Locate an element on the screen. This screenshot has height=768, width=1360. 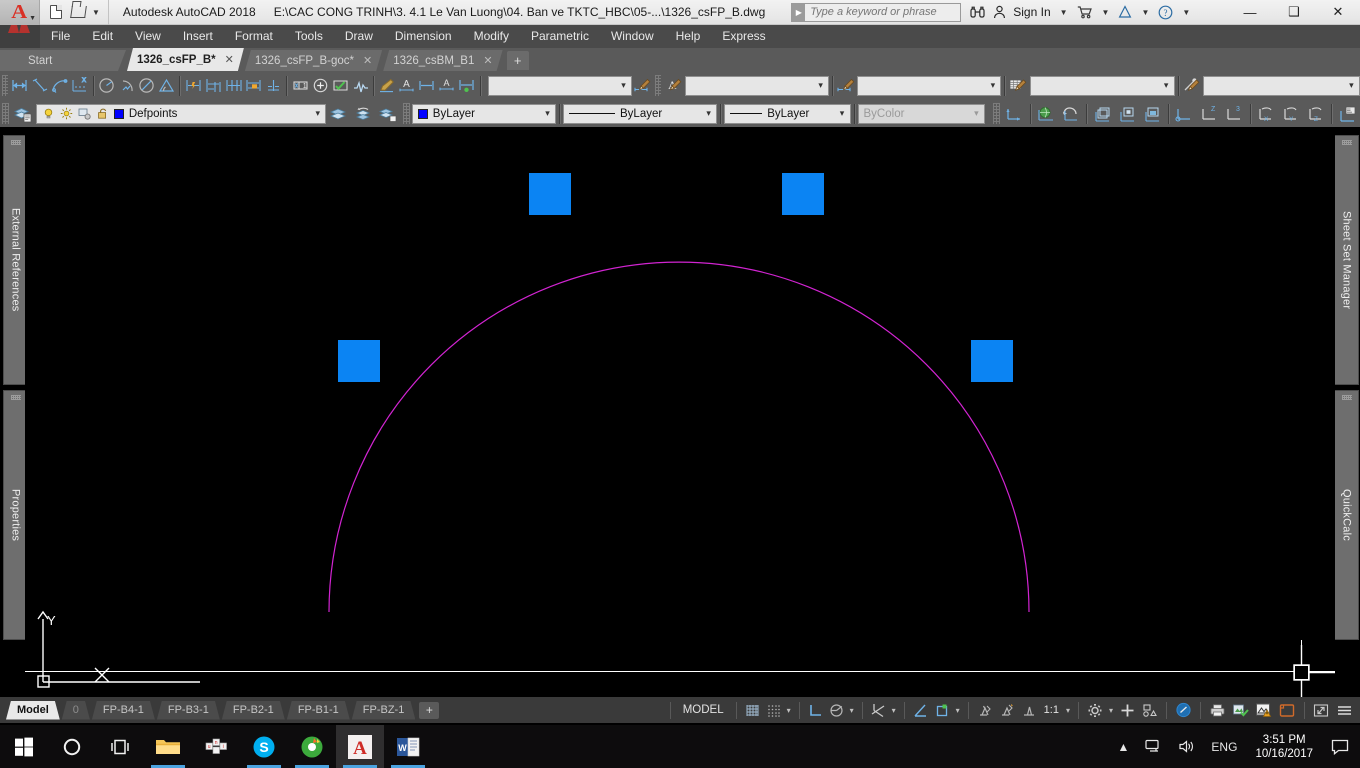
ucs-face-icon is located at coordinates (1102, 113).